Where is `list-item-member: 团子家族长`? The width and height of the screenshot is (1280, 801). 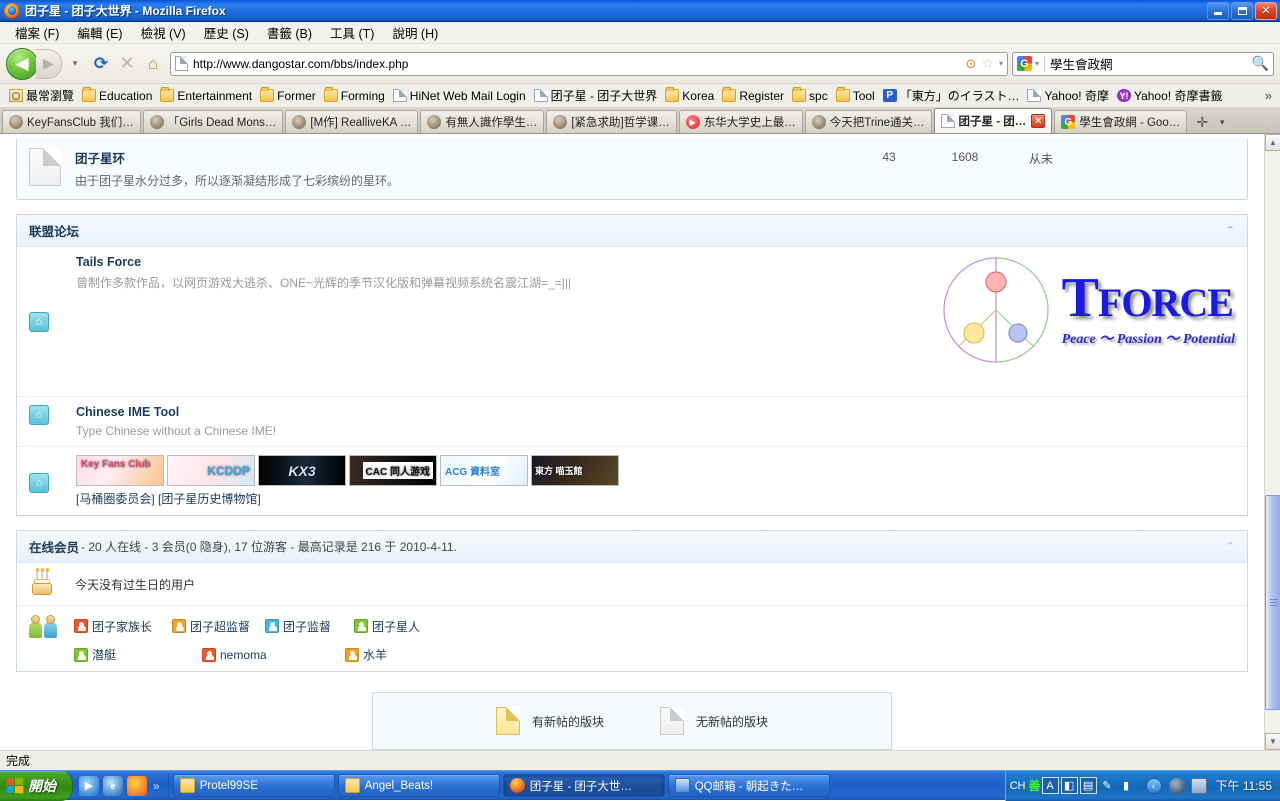 list-item-member: 团子家族长 is located at coordinates (123, 626).